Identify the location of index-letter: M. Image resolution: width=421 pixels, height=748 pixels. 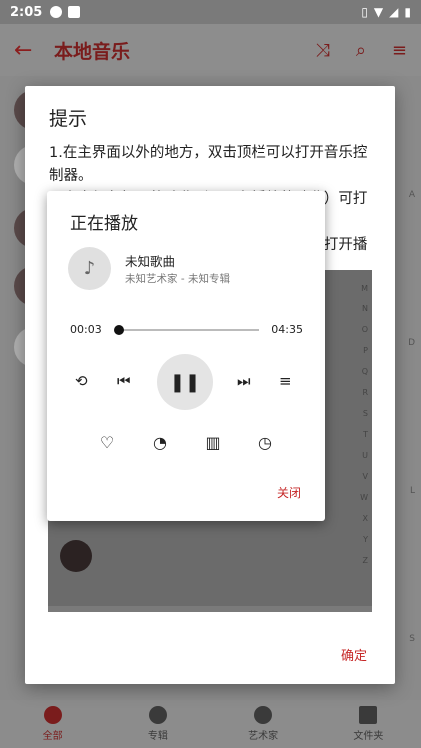
(364, 288).